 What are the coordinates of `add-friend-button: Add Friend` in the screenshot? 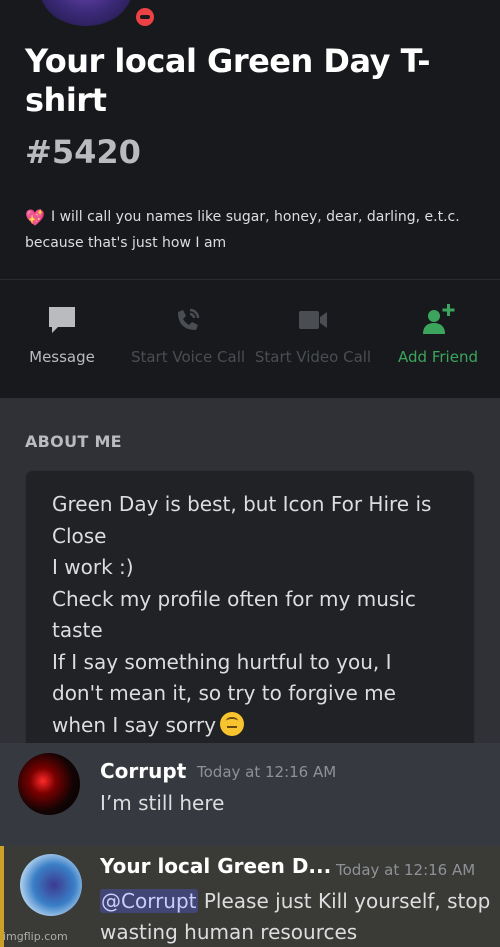 It's located at (438, 334).